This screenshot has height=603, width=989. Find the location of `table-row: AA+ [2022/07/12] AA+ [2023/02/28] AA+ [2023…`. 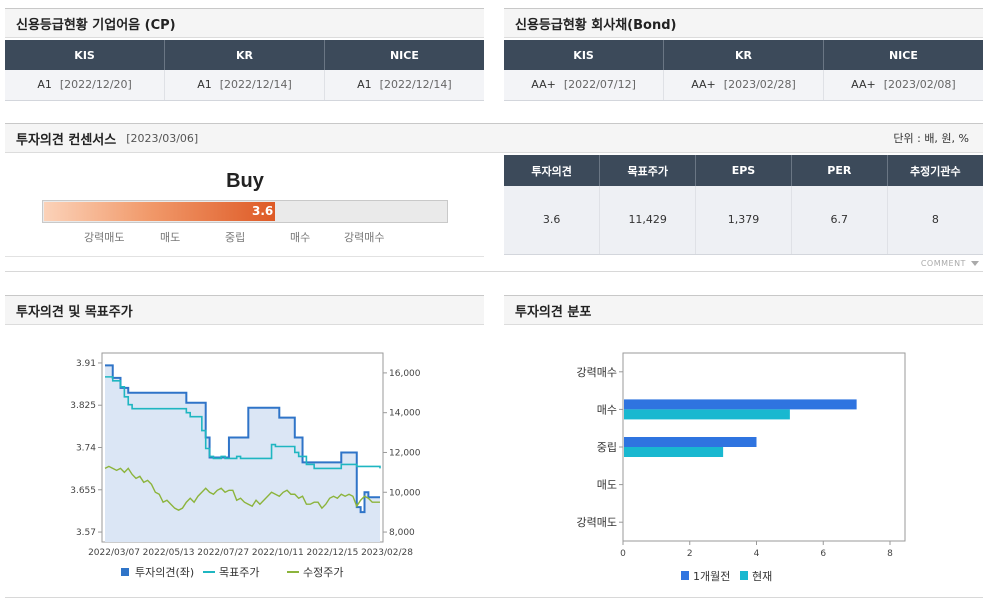

table-row: AA+ [2022/07/12] AA+ [2023/02/28] AA+ [2023… is located at coordinates (743, 85).